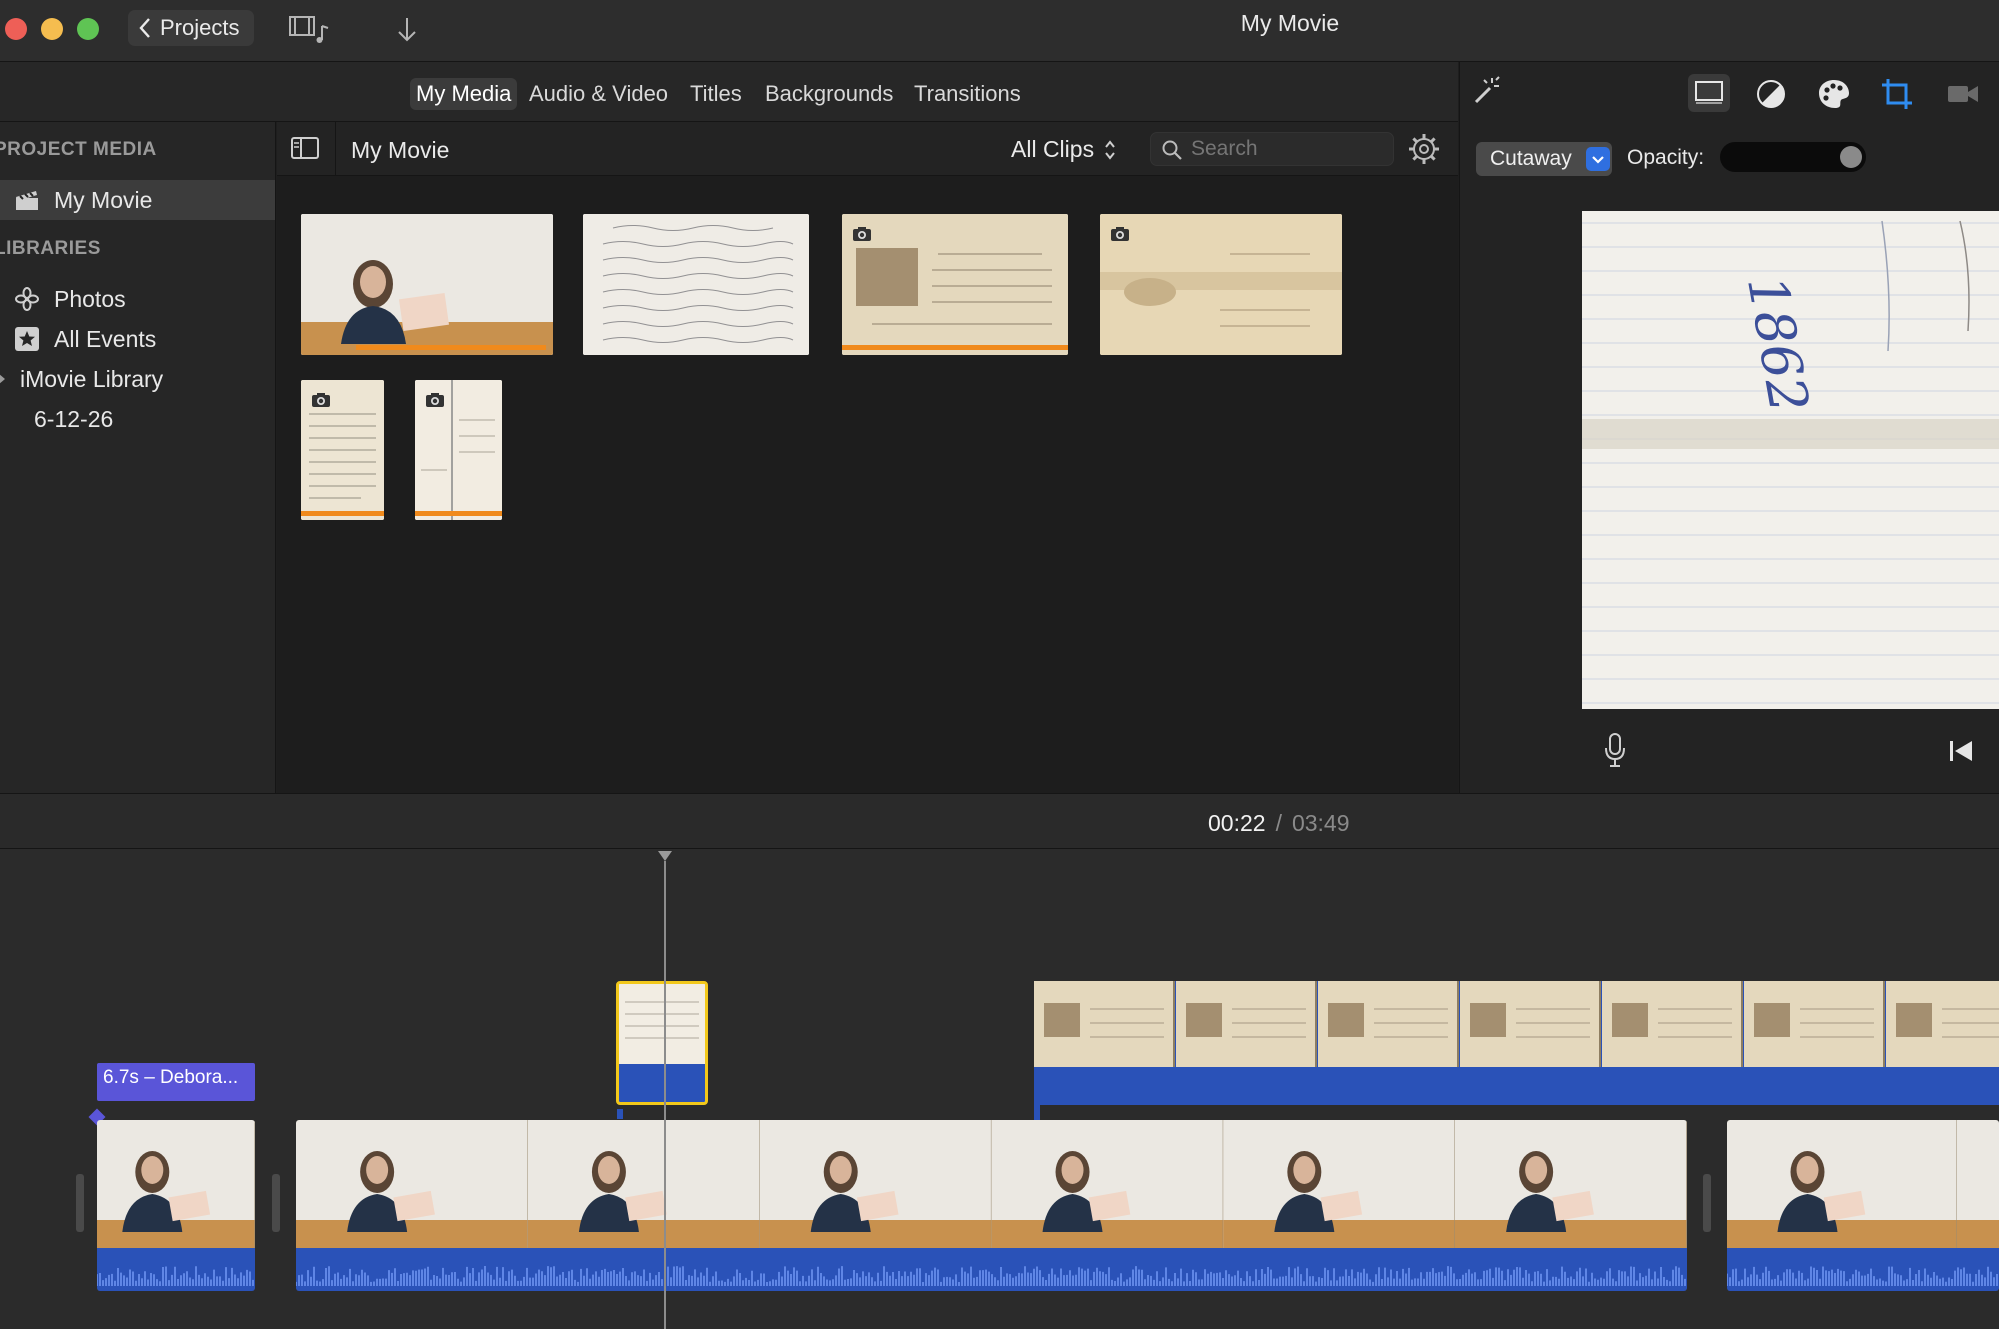 Image resolution: width=1999 pixels, height=1329 pixels. I want to click on overlay-mode-select: Cutaway, so click(1544, 159).